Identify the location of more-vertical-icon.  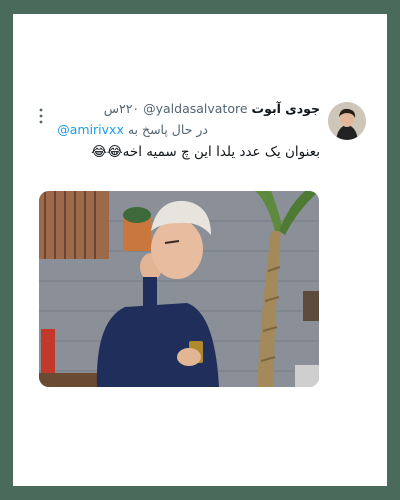
(41, 116).